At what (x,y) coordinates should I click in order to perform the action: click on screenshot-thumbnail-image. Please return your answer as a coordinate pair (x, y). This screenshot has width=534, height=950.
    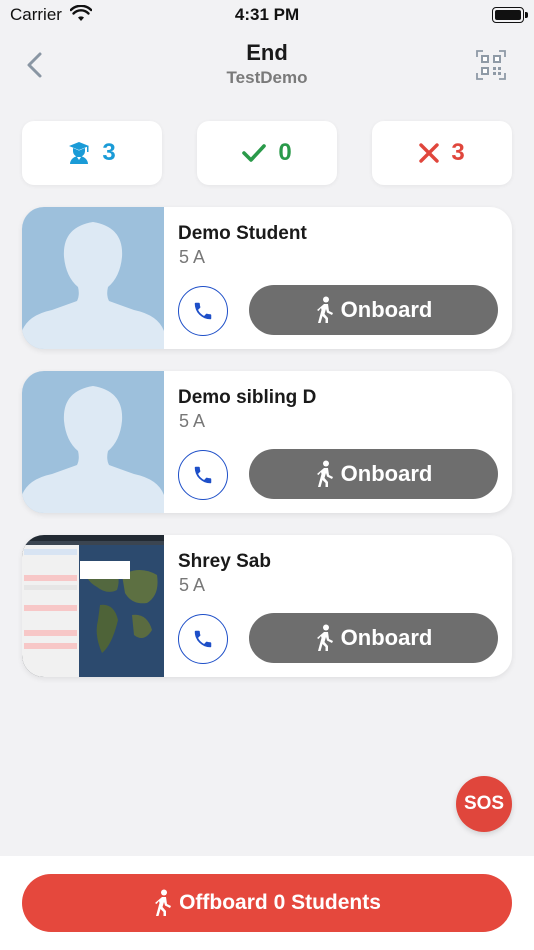
    Looking at the image, I should click on (93, 606).